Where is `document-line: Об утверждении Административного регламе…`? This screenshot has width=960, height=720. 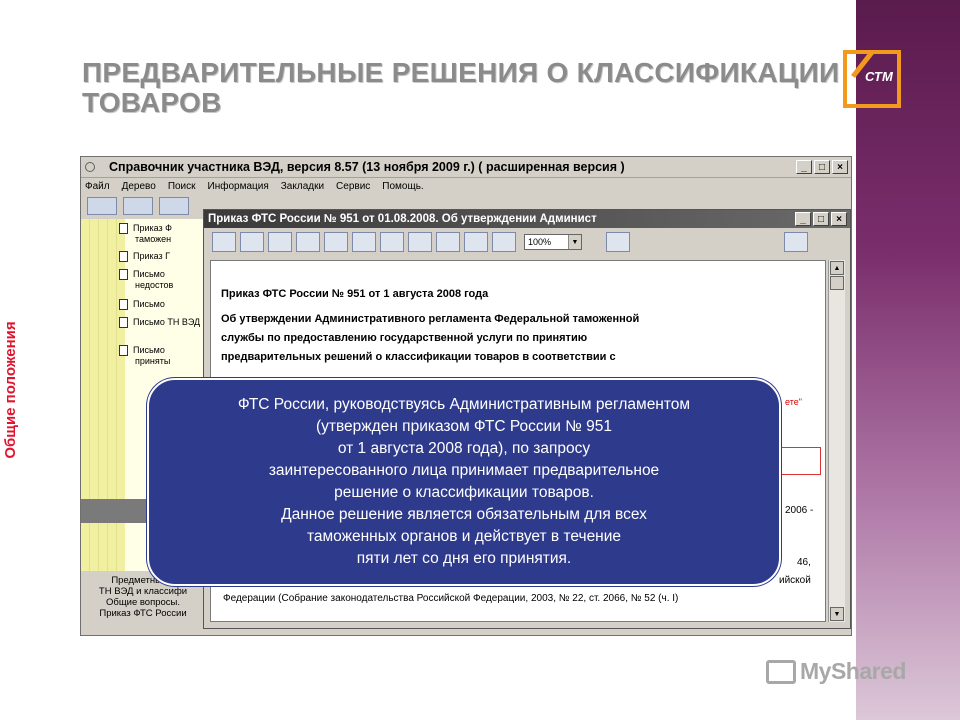
document-line: Об утверждении Административного регламе… is located at coordinates (430, 319).